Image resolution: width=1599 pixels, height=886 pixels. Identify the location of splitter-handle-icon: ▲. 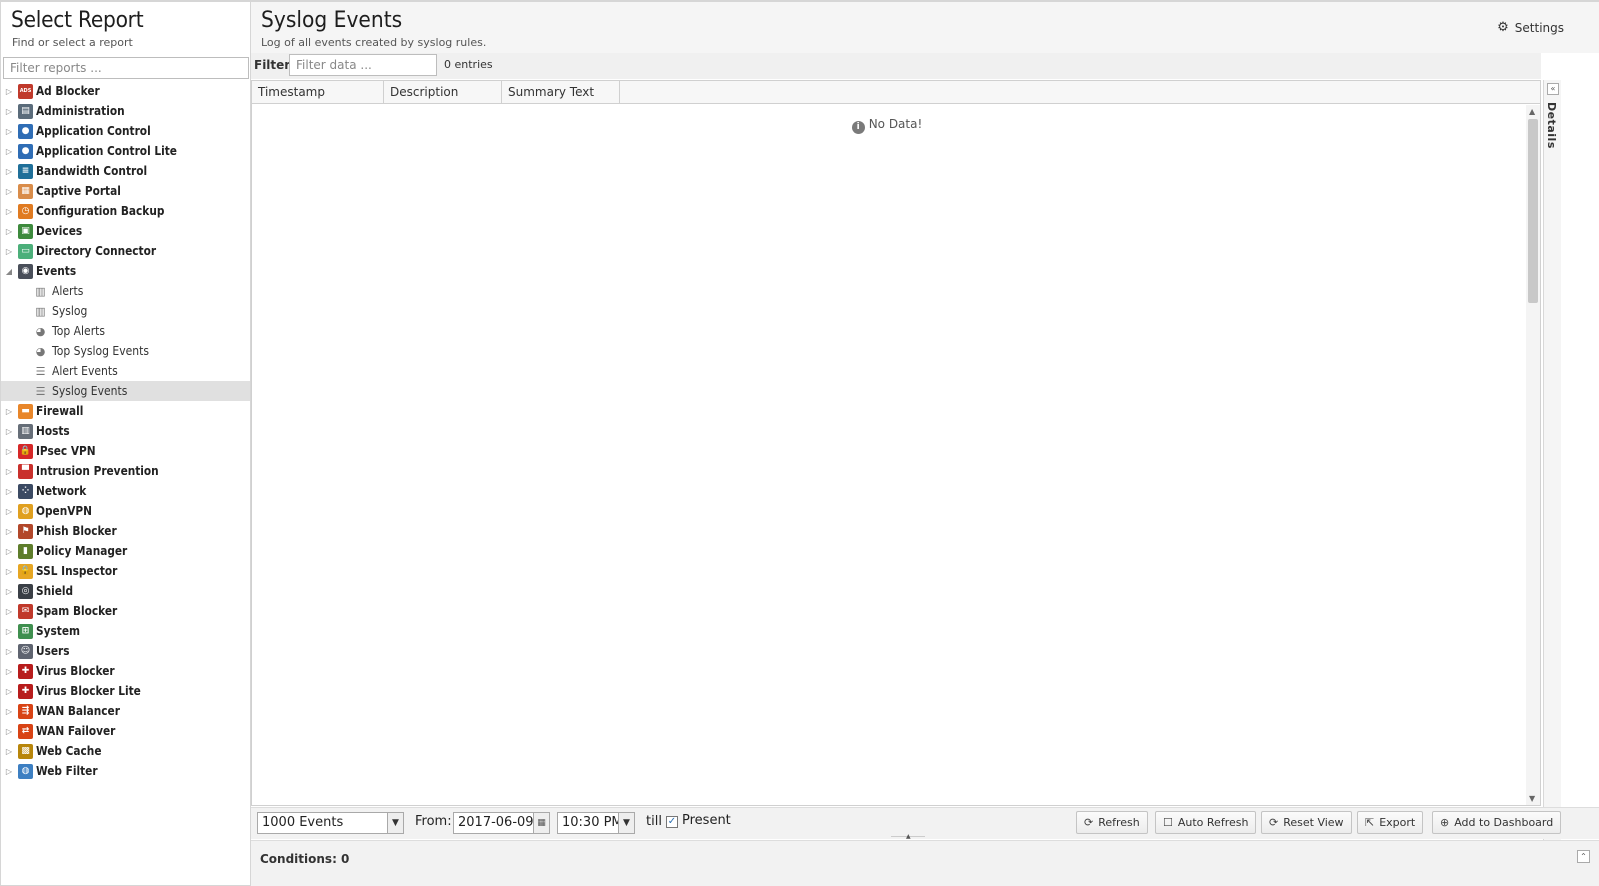
(908, 836).